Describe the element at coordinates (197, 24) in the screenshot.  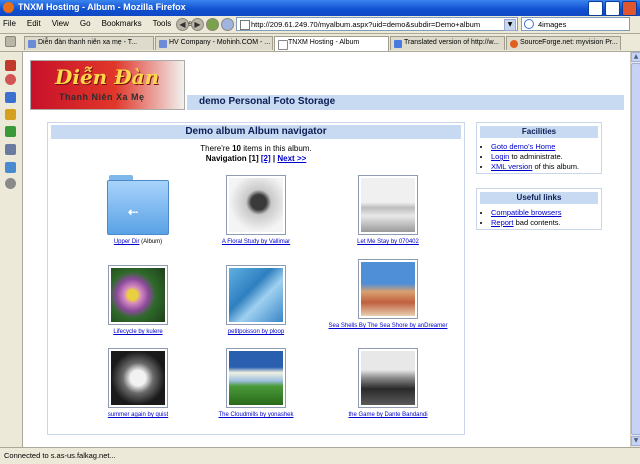
I see `forward-button: ▶` at that location.